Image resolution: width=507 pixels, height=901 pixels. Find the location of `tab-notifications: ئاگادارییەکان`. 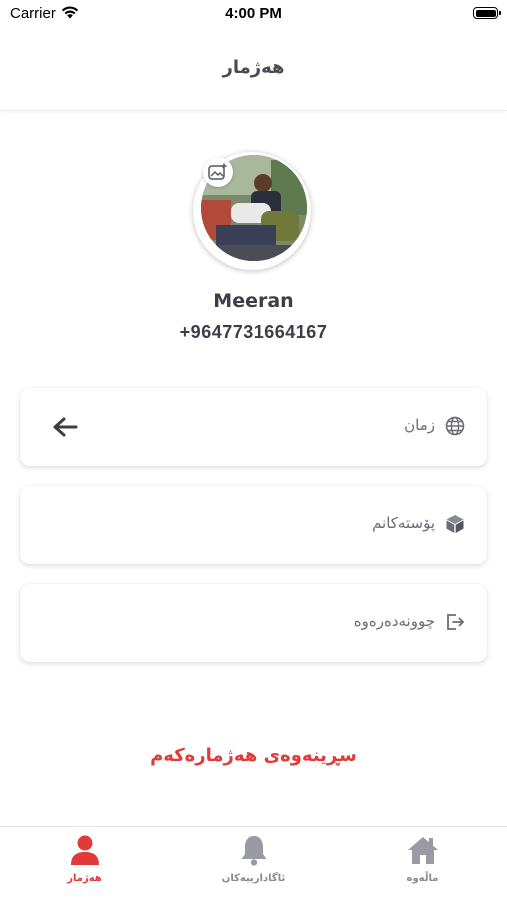

tab-notifications: ئاگادارییەکان is located at coordinates (253, 864).